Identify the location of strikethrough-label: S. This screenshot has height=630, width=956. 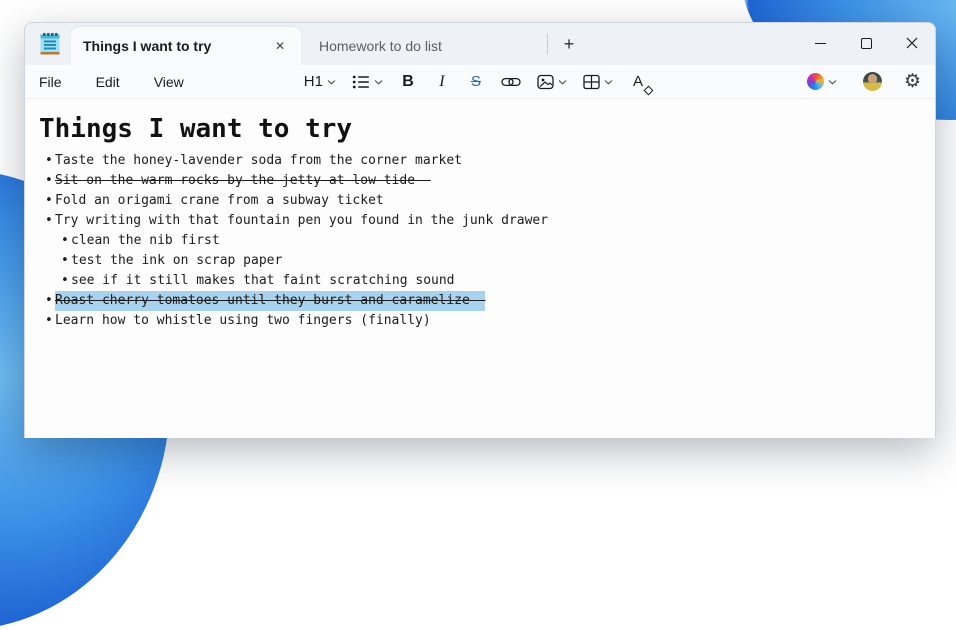
(476, 81).